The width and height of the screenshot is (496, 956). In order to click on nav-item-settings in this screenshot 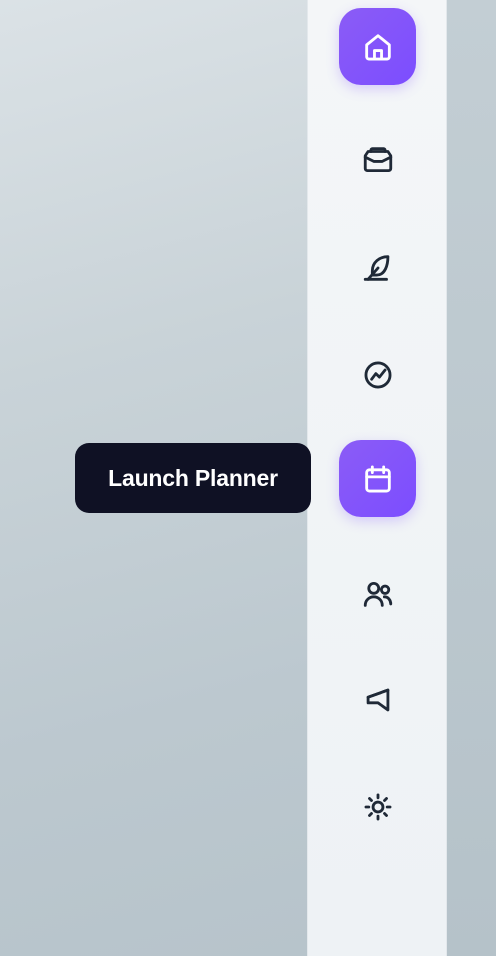, I will do `click(377, 806)`.